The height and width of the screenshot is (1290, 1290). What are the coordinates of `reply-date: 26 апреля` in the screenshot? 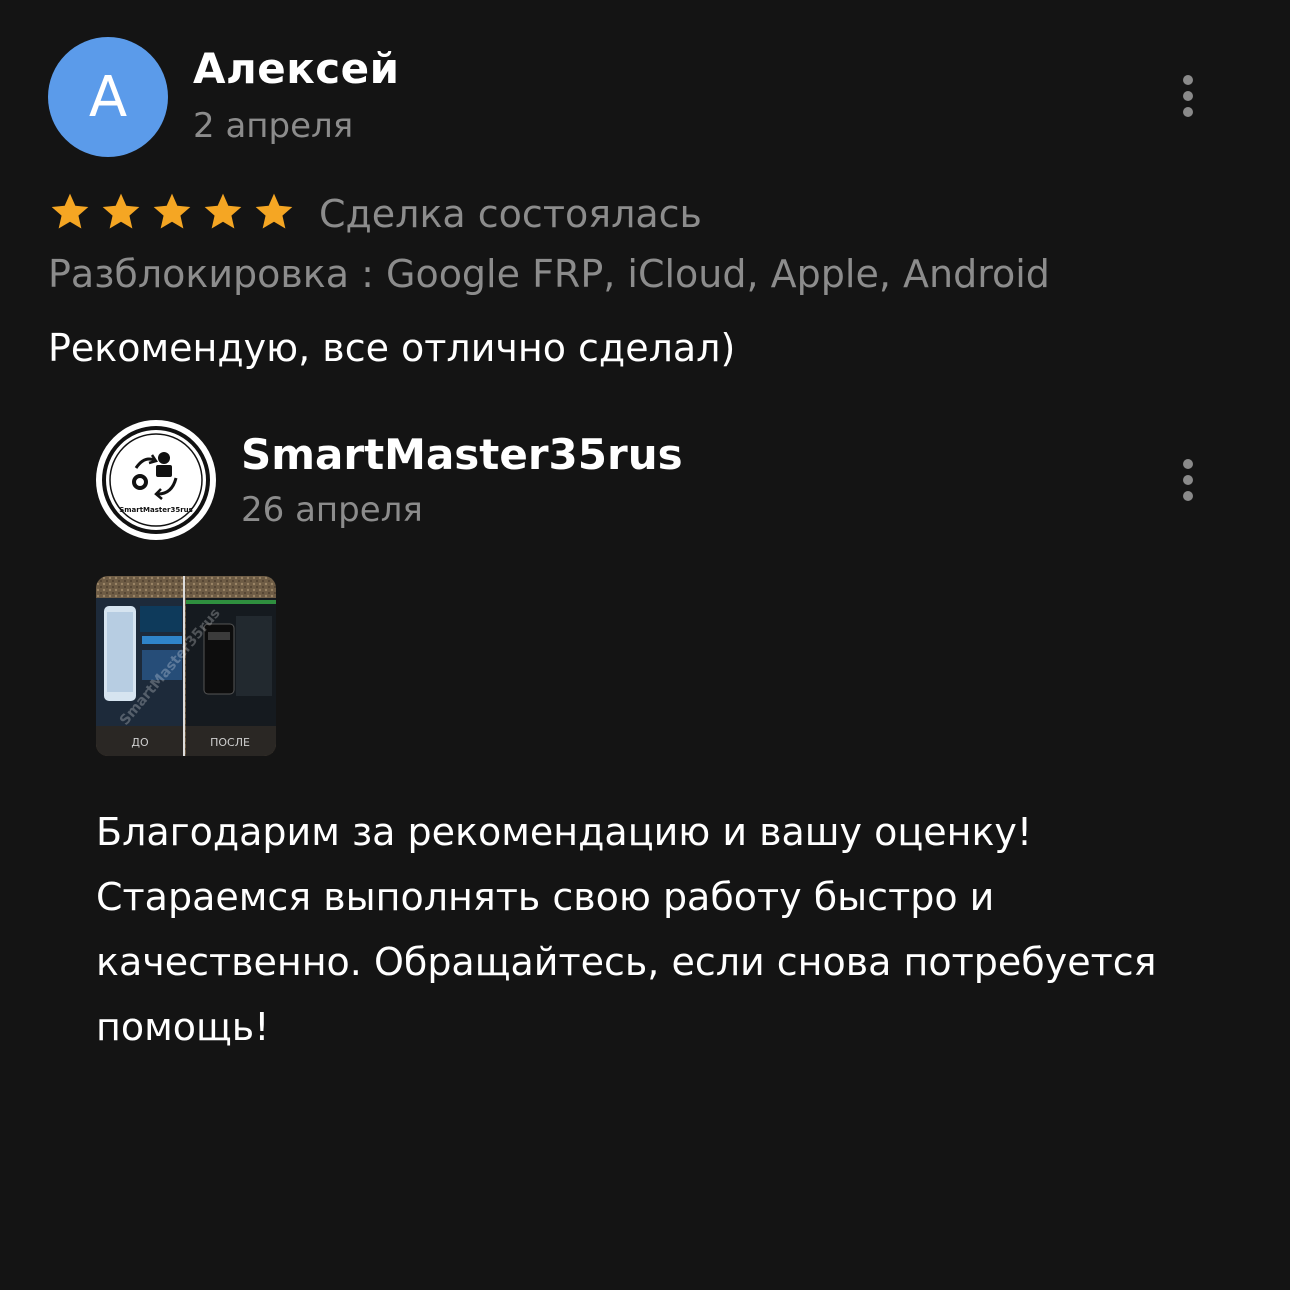 It's located at (332, 510).